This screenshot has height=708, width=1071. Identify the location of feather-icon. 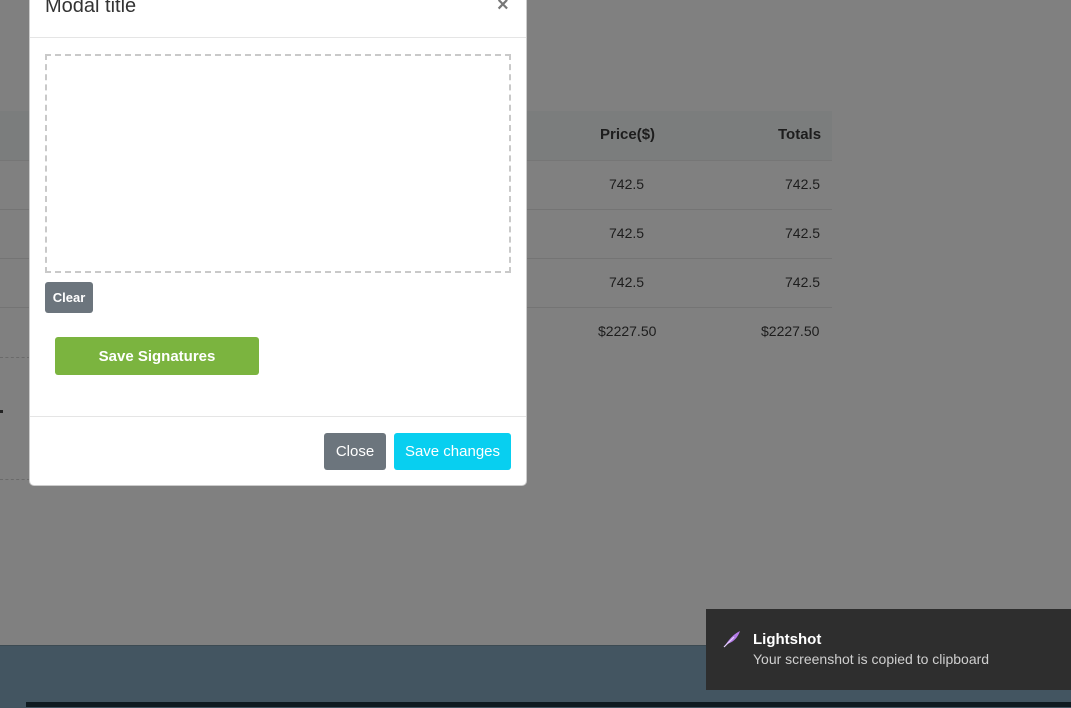
(731, 639).